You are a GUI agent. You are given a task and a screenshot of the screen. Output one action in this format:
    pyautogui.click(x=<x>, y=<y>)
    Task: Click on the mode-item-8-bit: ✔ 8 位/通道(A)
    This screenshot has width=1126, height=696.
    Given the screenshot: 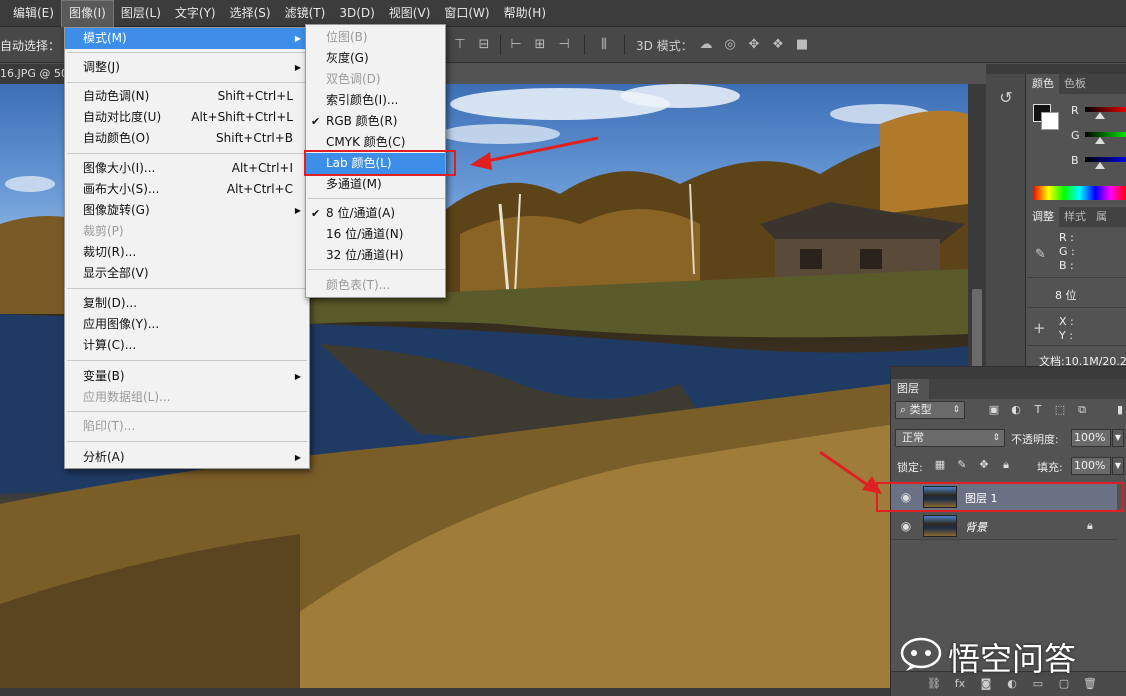 What is the action you would take?
    pyautogui.click(x=375, y=213)
    